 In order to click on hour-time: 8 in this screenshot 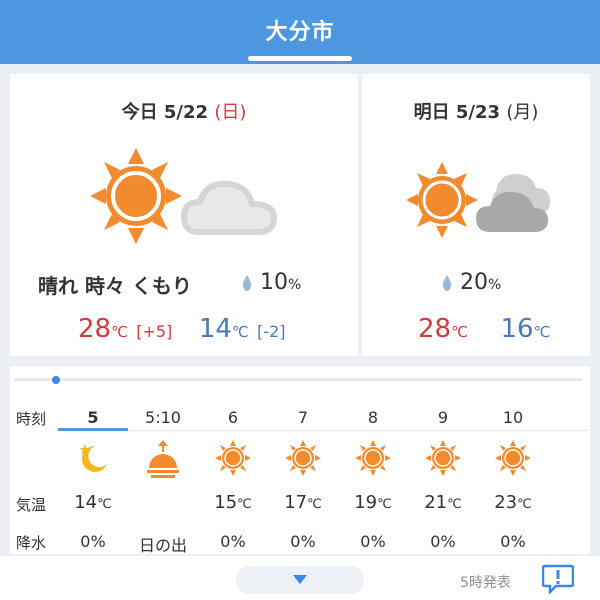, I will do `click(373, 417)`.